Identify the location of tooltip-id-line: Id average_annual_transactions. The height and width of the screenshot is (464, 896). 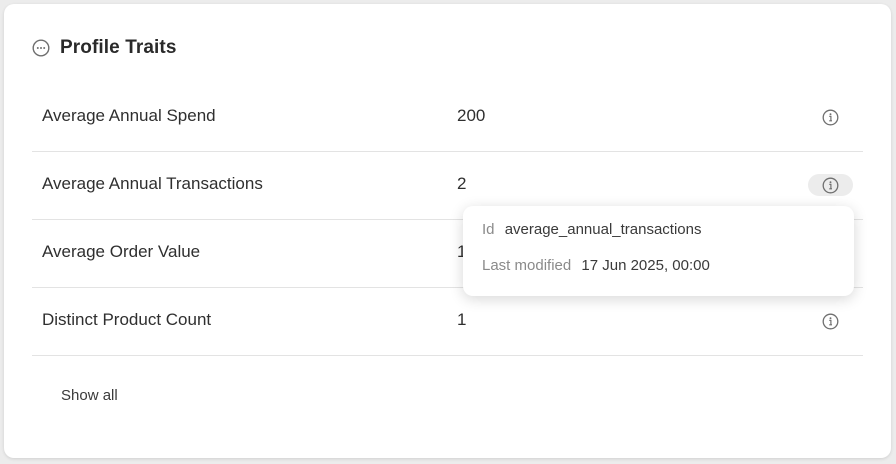
(592, 229).